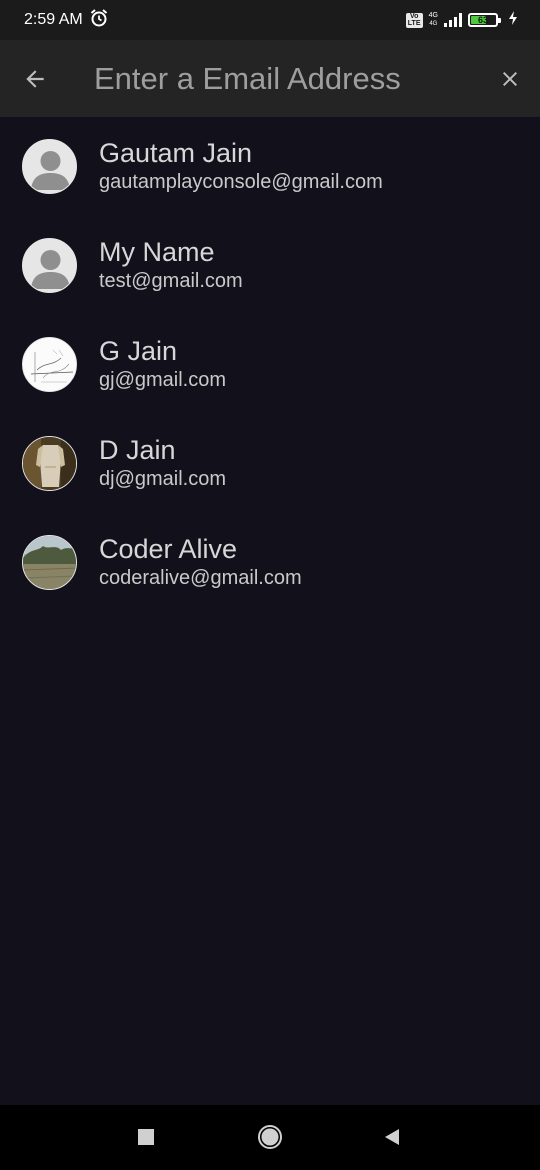 This screenshot has height=1170, width=540. I want to click on account-item: D Jain dj@gmail.com, so click(270, 463).